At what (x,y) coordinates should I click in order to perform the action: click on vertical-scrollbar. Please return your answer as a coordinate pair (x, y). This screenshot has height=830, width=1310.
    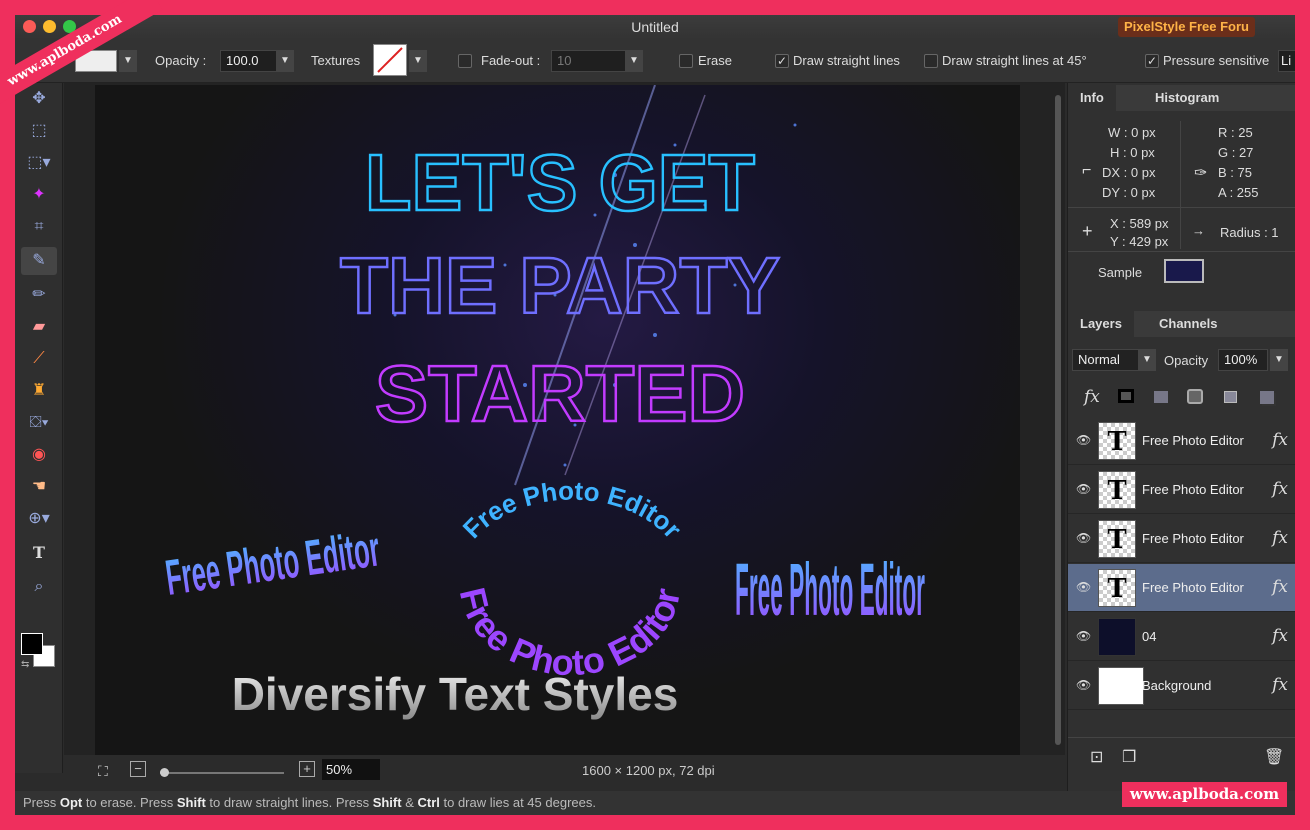
    Looking at the image, I should click on (1058, 420).